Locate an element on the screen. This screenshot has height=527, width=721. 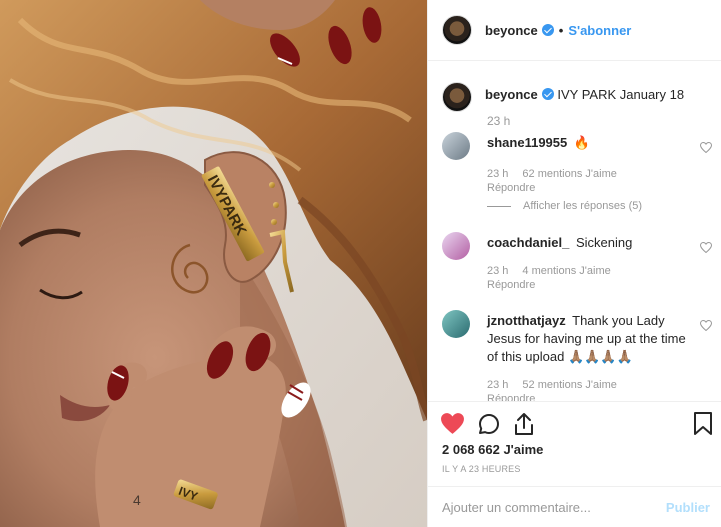
post-timestamp: IL Y A 23 HEURES is located at coordinates (481, 469).